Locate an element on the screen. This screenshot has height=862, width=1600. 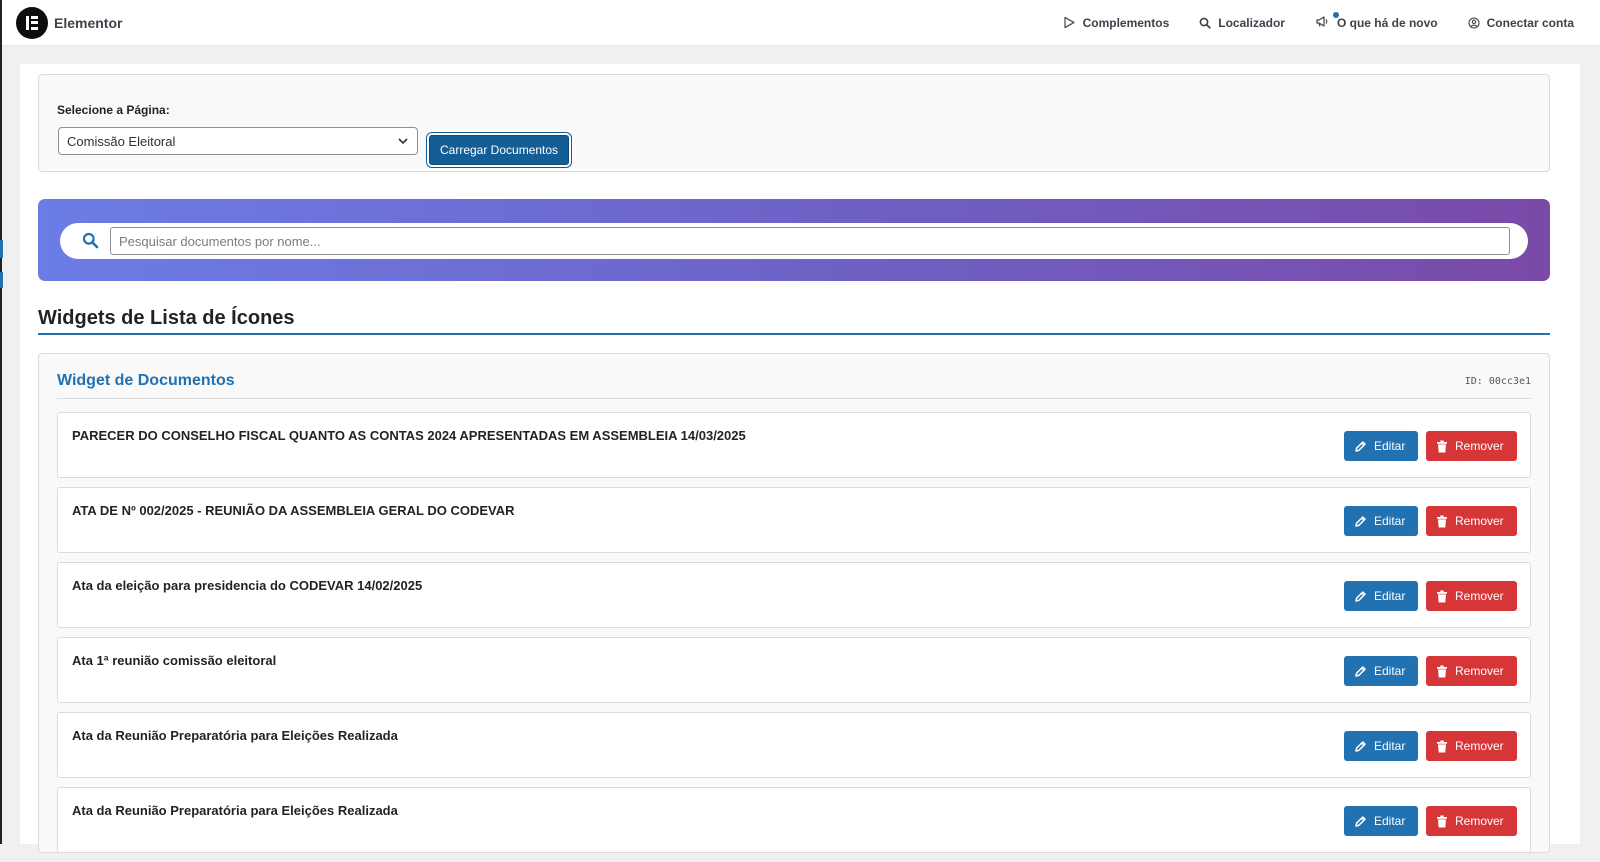
nav-label: Localizador is located at coordinates (1251, 22).